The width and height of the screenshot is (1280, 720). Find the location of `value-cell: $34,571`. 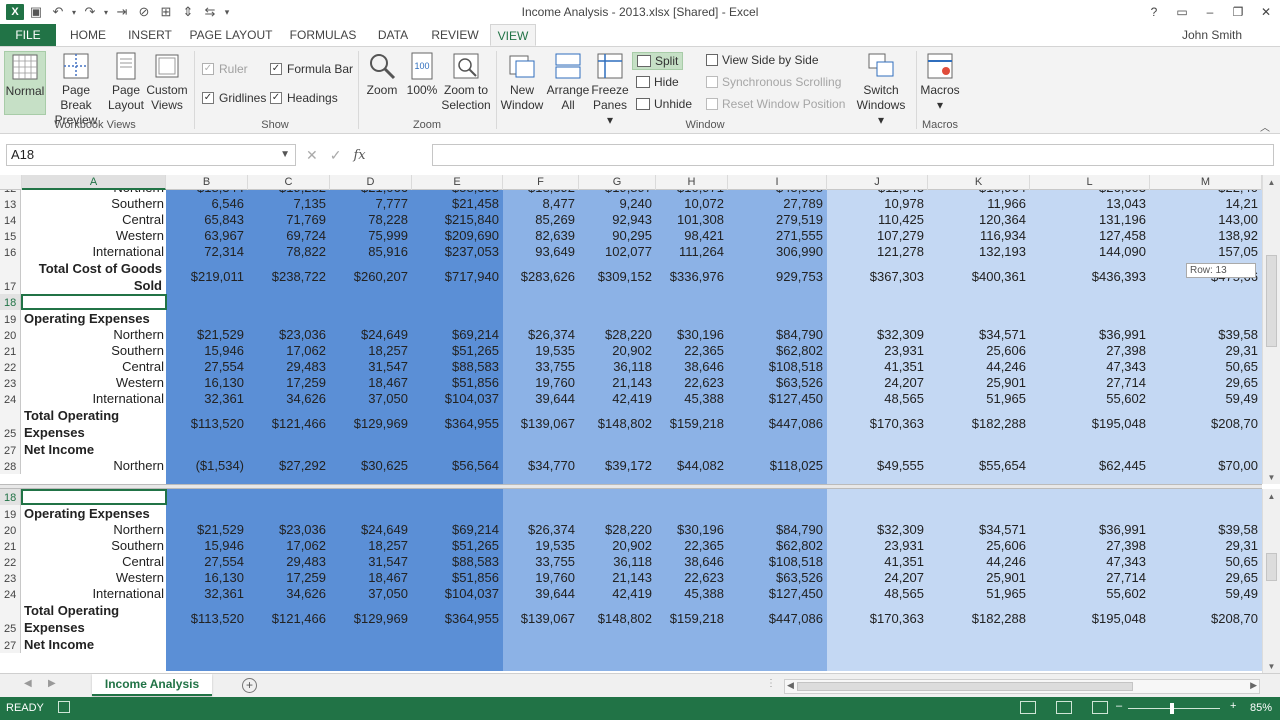

value-cell: $34,571 is located at coordinates (979, 335).